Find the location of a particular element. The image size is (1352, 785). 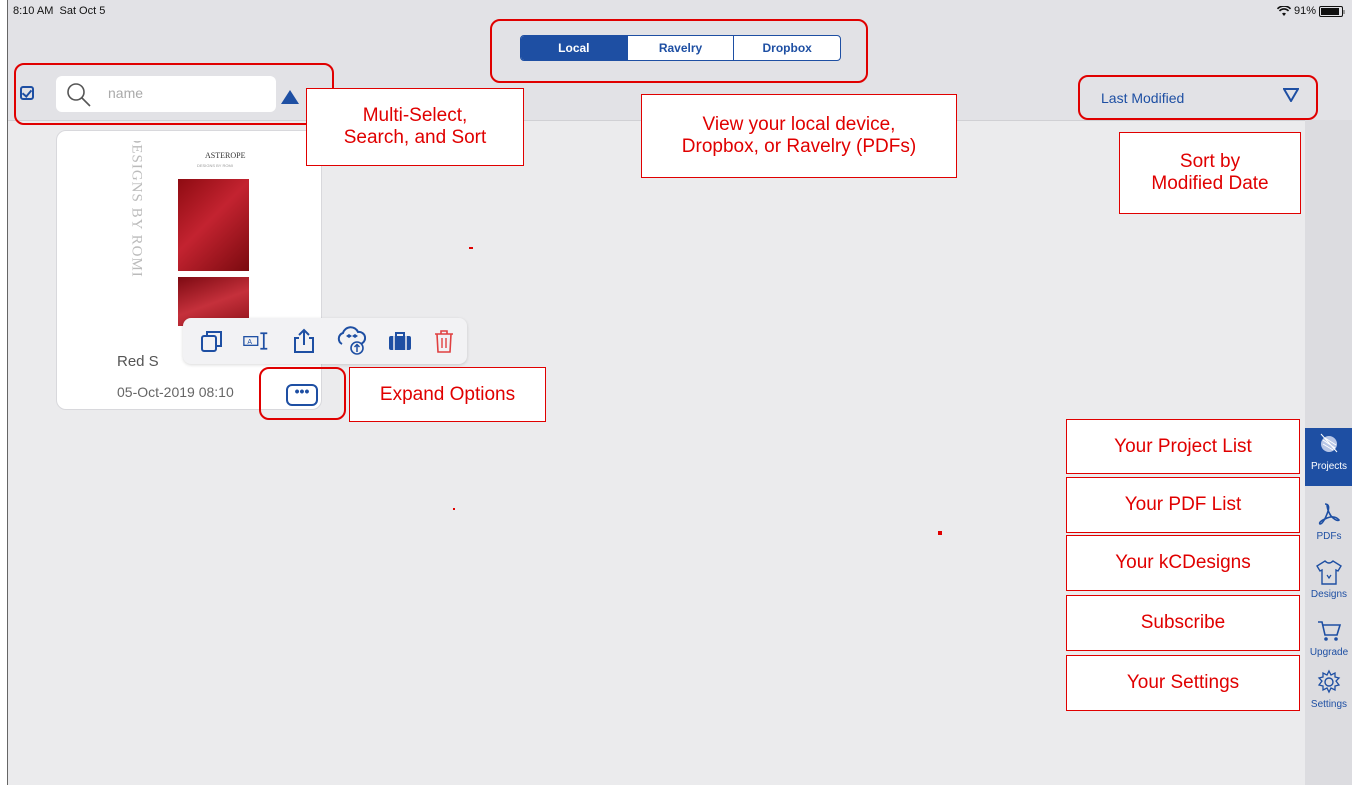

annotation-outline-more is located at coordinates (302, 393).